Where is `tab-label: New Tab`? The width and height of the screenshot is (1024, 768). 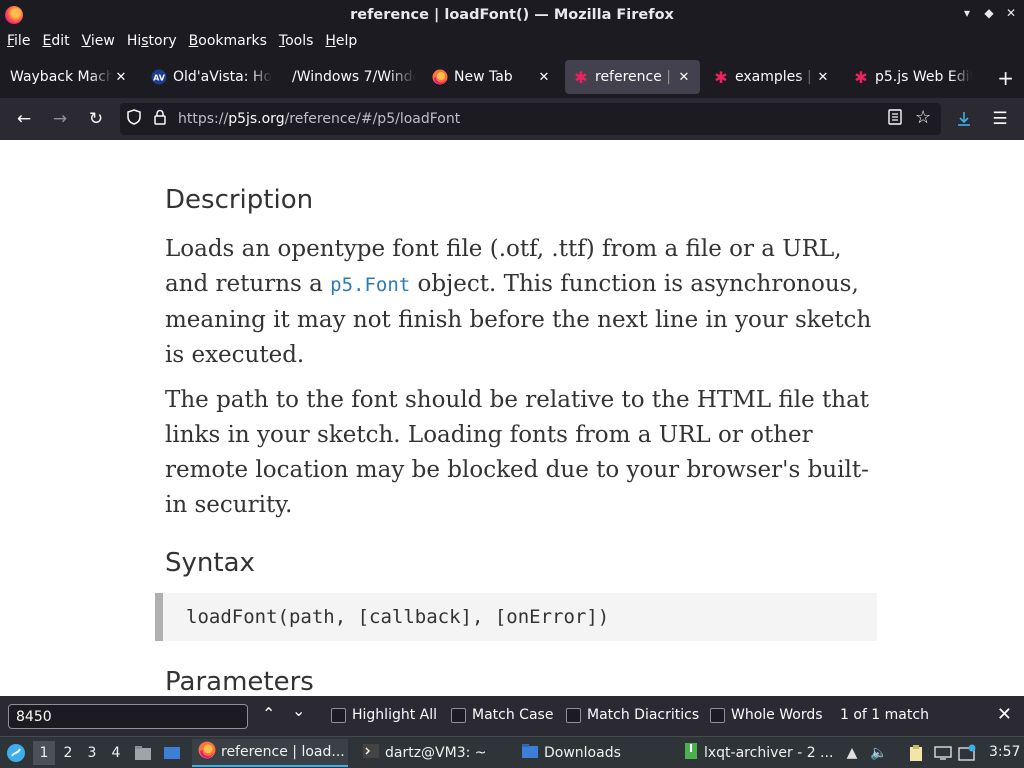
tab-label: New Tab is located at coordinates (483, 77).